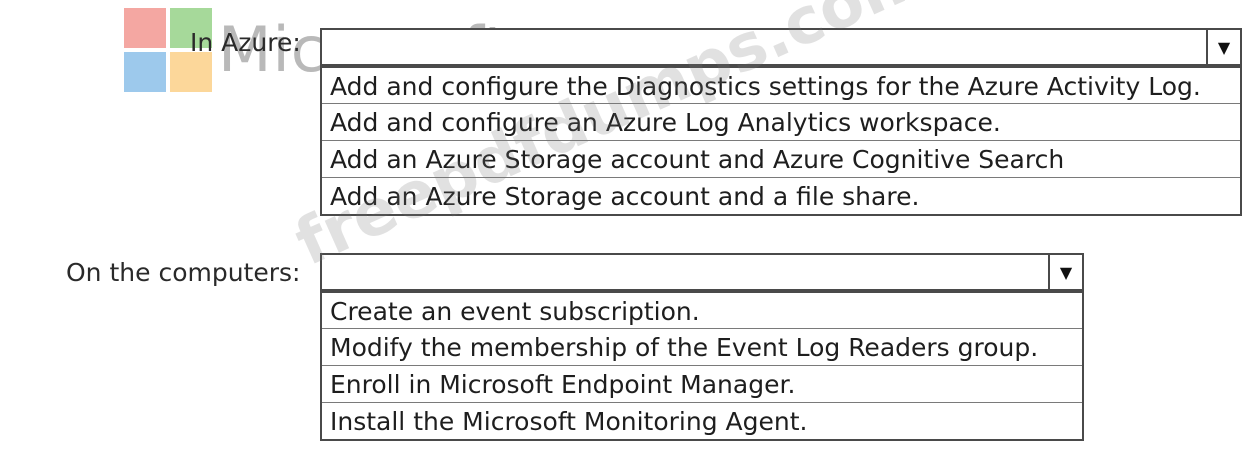  What do you see at coordinates (781, 47) in the screenshot?
I see `azure-select-box: ▼` at bounding box center [781, 47].